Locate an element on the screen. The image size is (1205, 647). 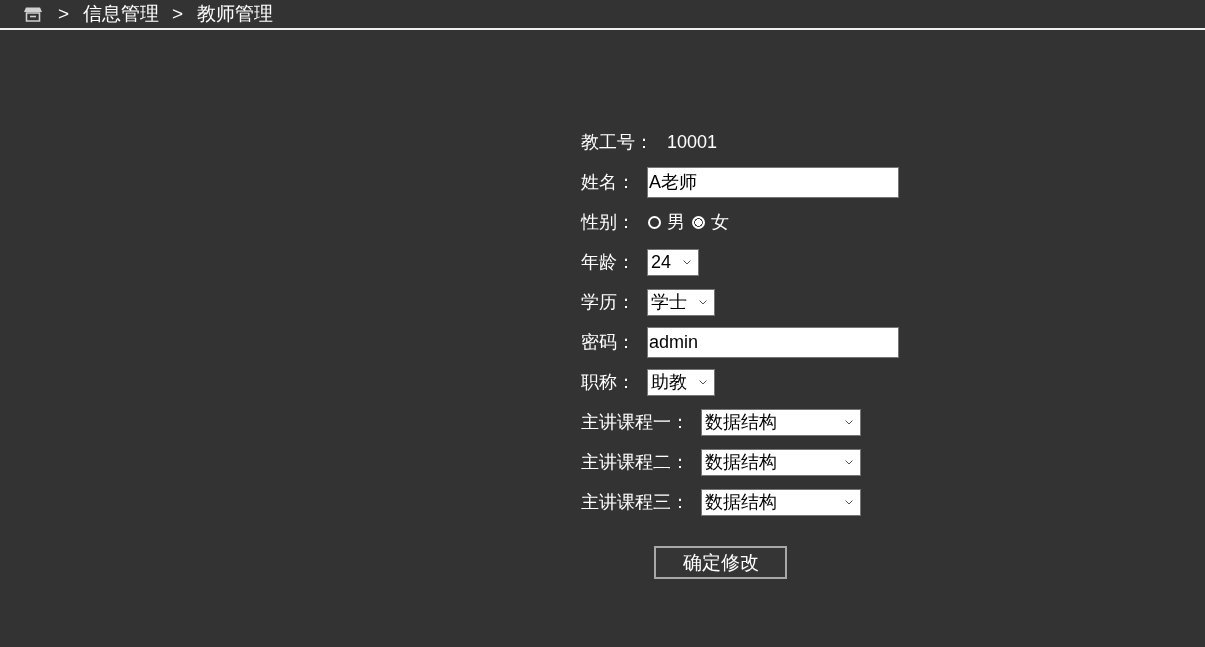
submit-button: 确定修改 is located at coordinates (720, 562).